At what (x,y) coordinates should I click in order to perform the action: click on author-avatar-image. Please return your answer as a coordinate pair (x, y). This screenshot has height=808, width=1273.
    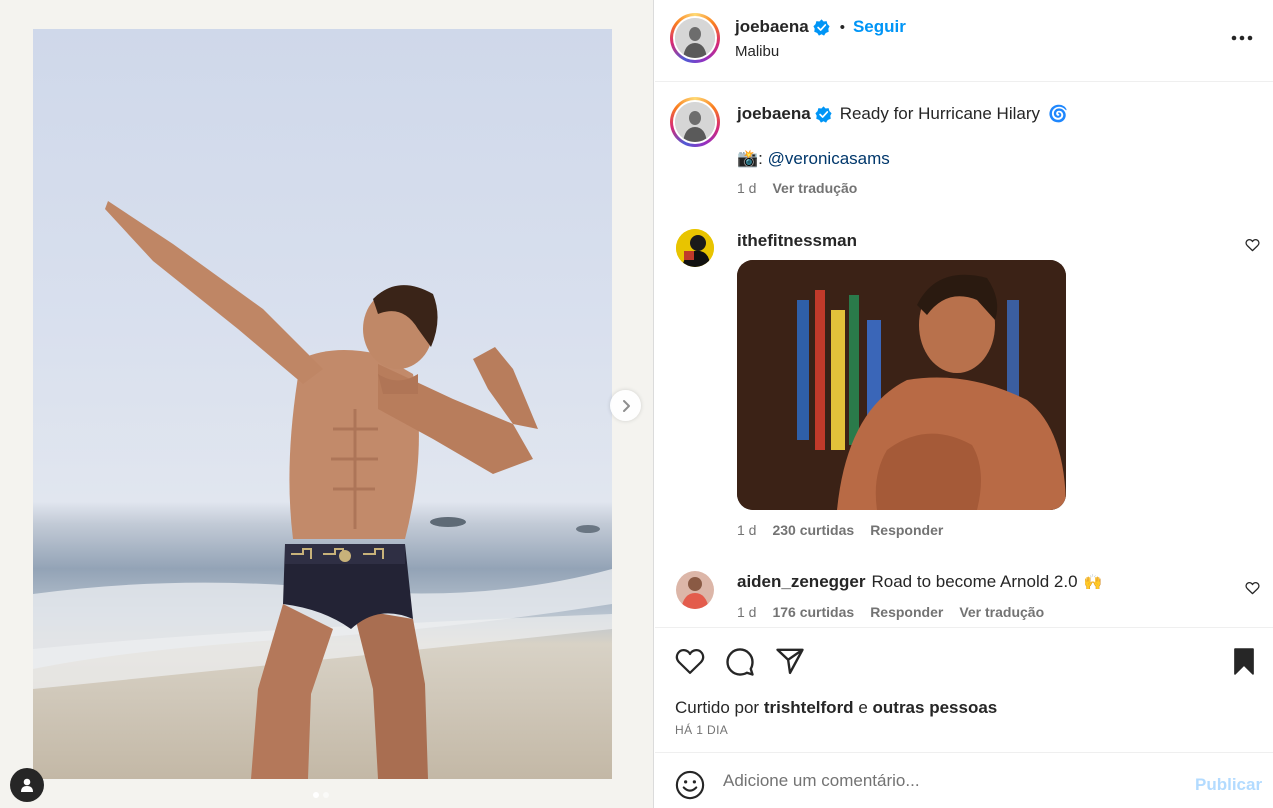
    Looking at the image, I should click on (695, 38).